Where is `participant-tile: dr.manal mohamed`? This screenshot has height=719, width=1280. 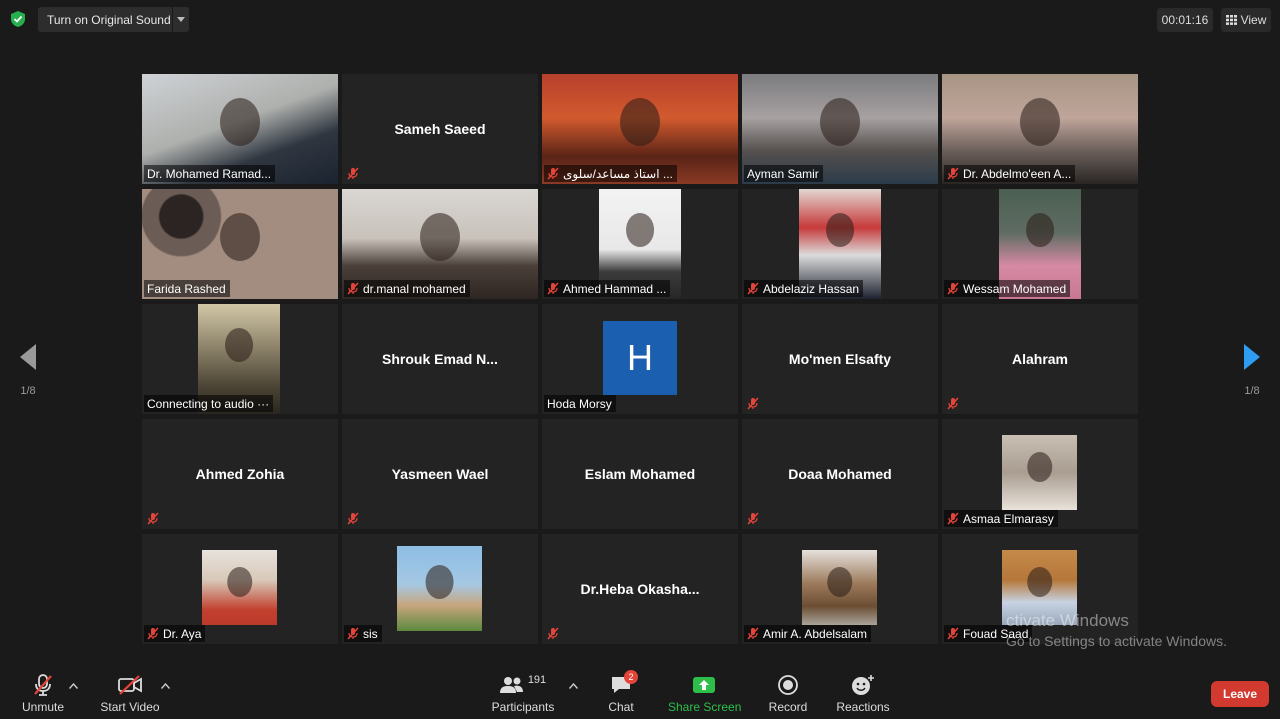 participant-tile: dr.manal mohamed is located at coordinates (440, 244).